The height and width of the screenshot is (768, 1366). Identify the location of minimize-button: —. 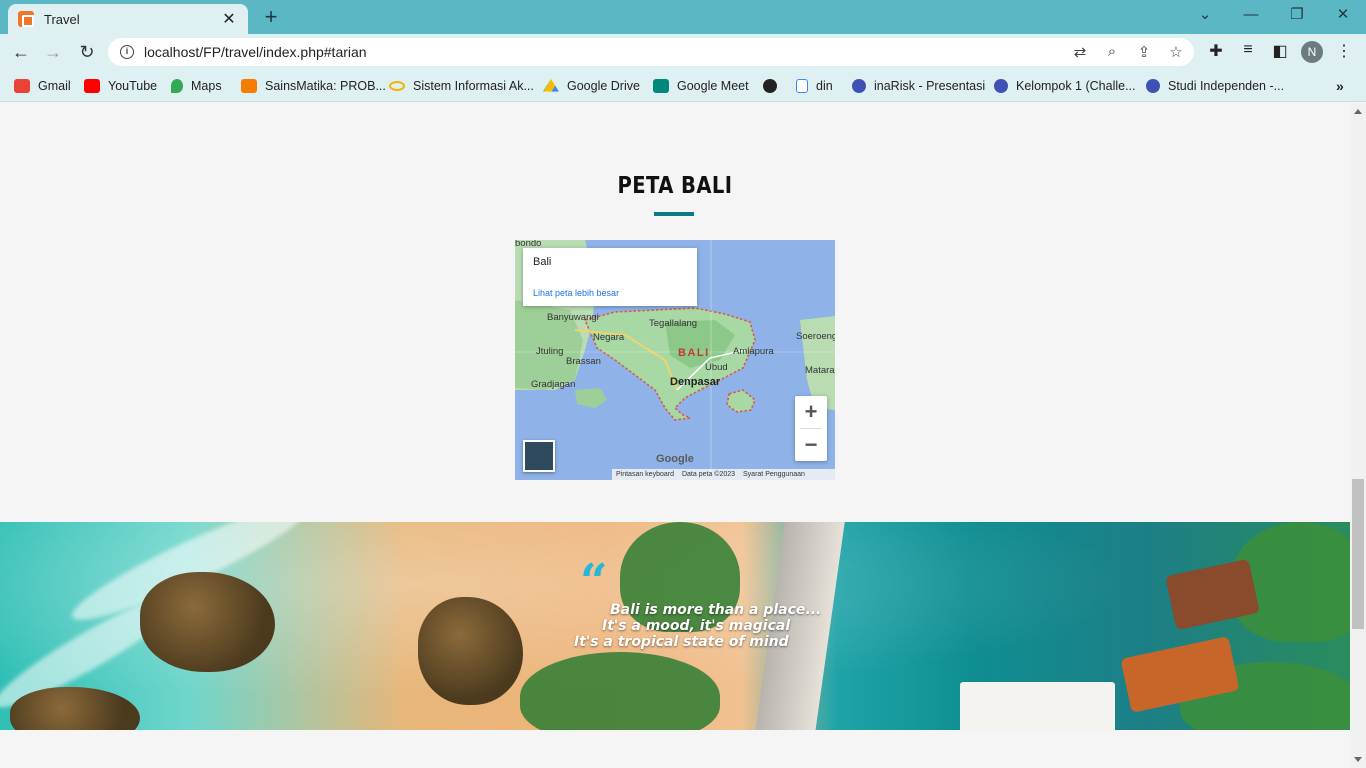
(1251, 15).